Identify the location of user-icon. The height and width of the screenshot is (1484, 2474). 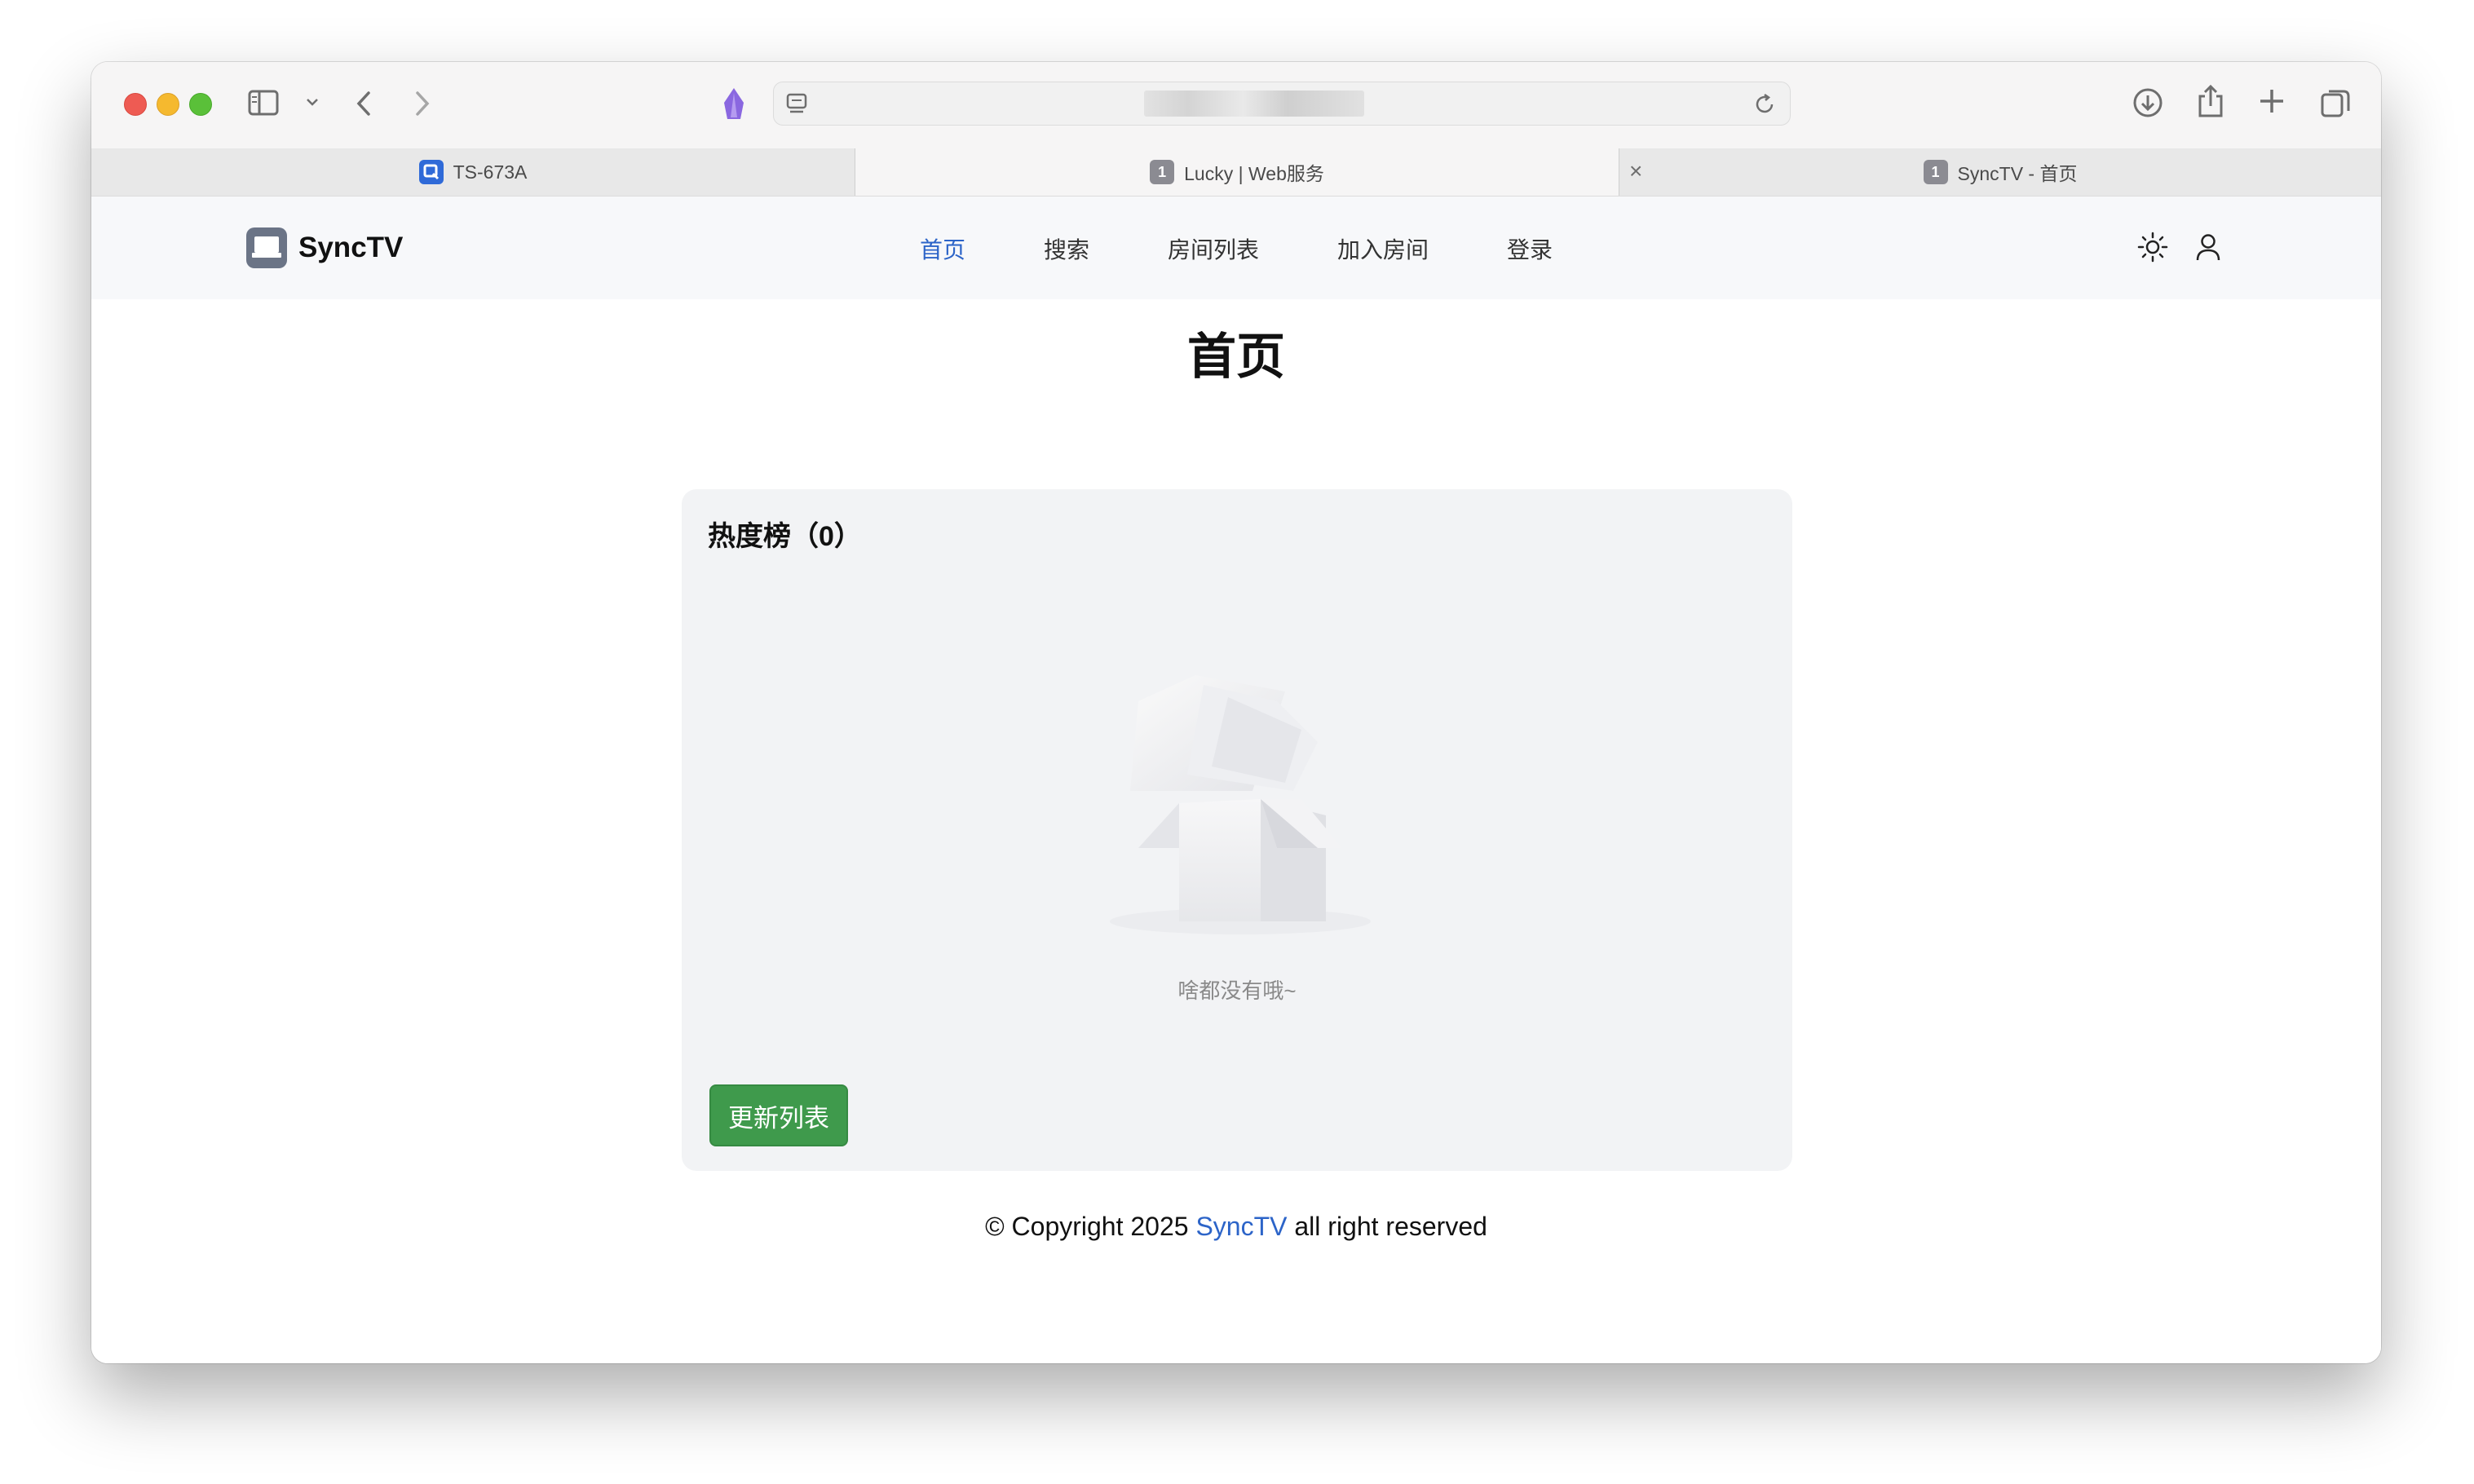
(2208, 247).